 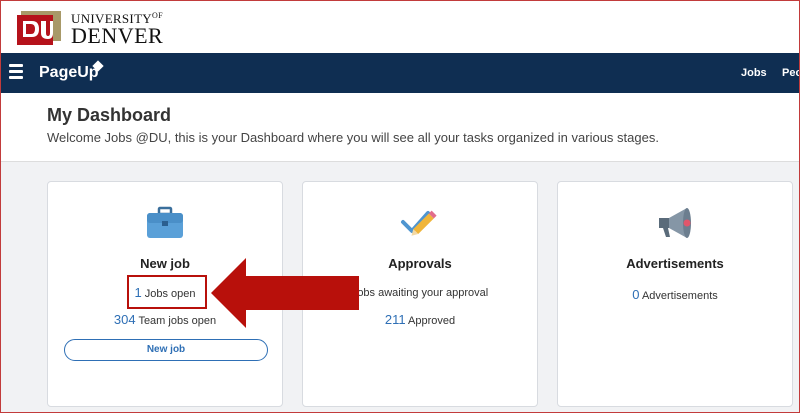 What do you see at coordinates (635, 294) in the screenshot?
I see `advertisements-count: 0` at bounding box center [635, 294].